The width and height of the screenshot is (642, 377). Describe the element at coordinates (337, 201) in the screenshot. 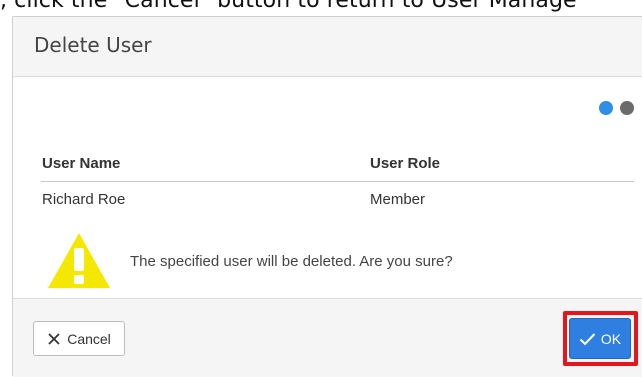

I see `table-row: Richard Roe Member` at that location.